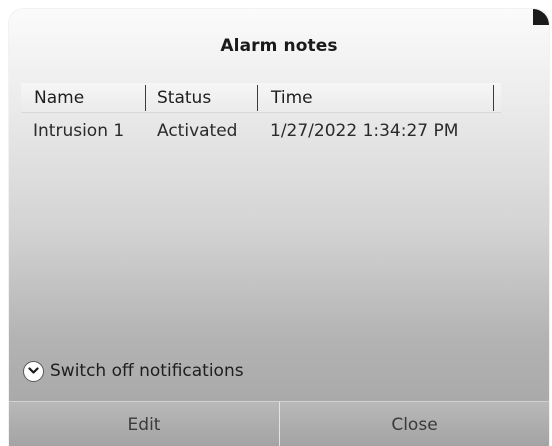  Describe the element at coordinates (147, 371) in the screenshot. I see `switch-off-notifications-label: Switch off notifications` at that location.